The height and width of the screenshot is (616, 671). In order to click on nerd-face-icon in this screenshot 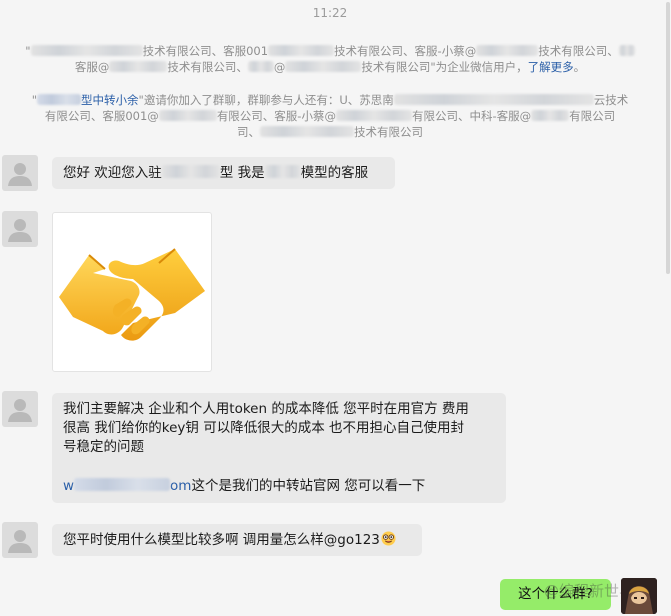, I will do `click(388, 538)`.